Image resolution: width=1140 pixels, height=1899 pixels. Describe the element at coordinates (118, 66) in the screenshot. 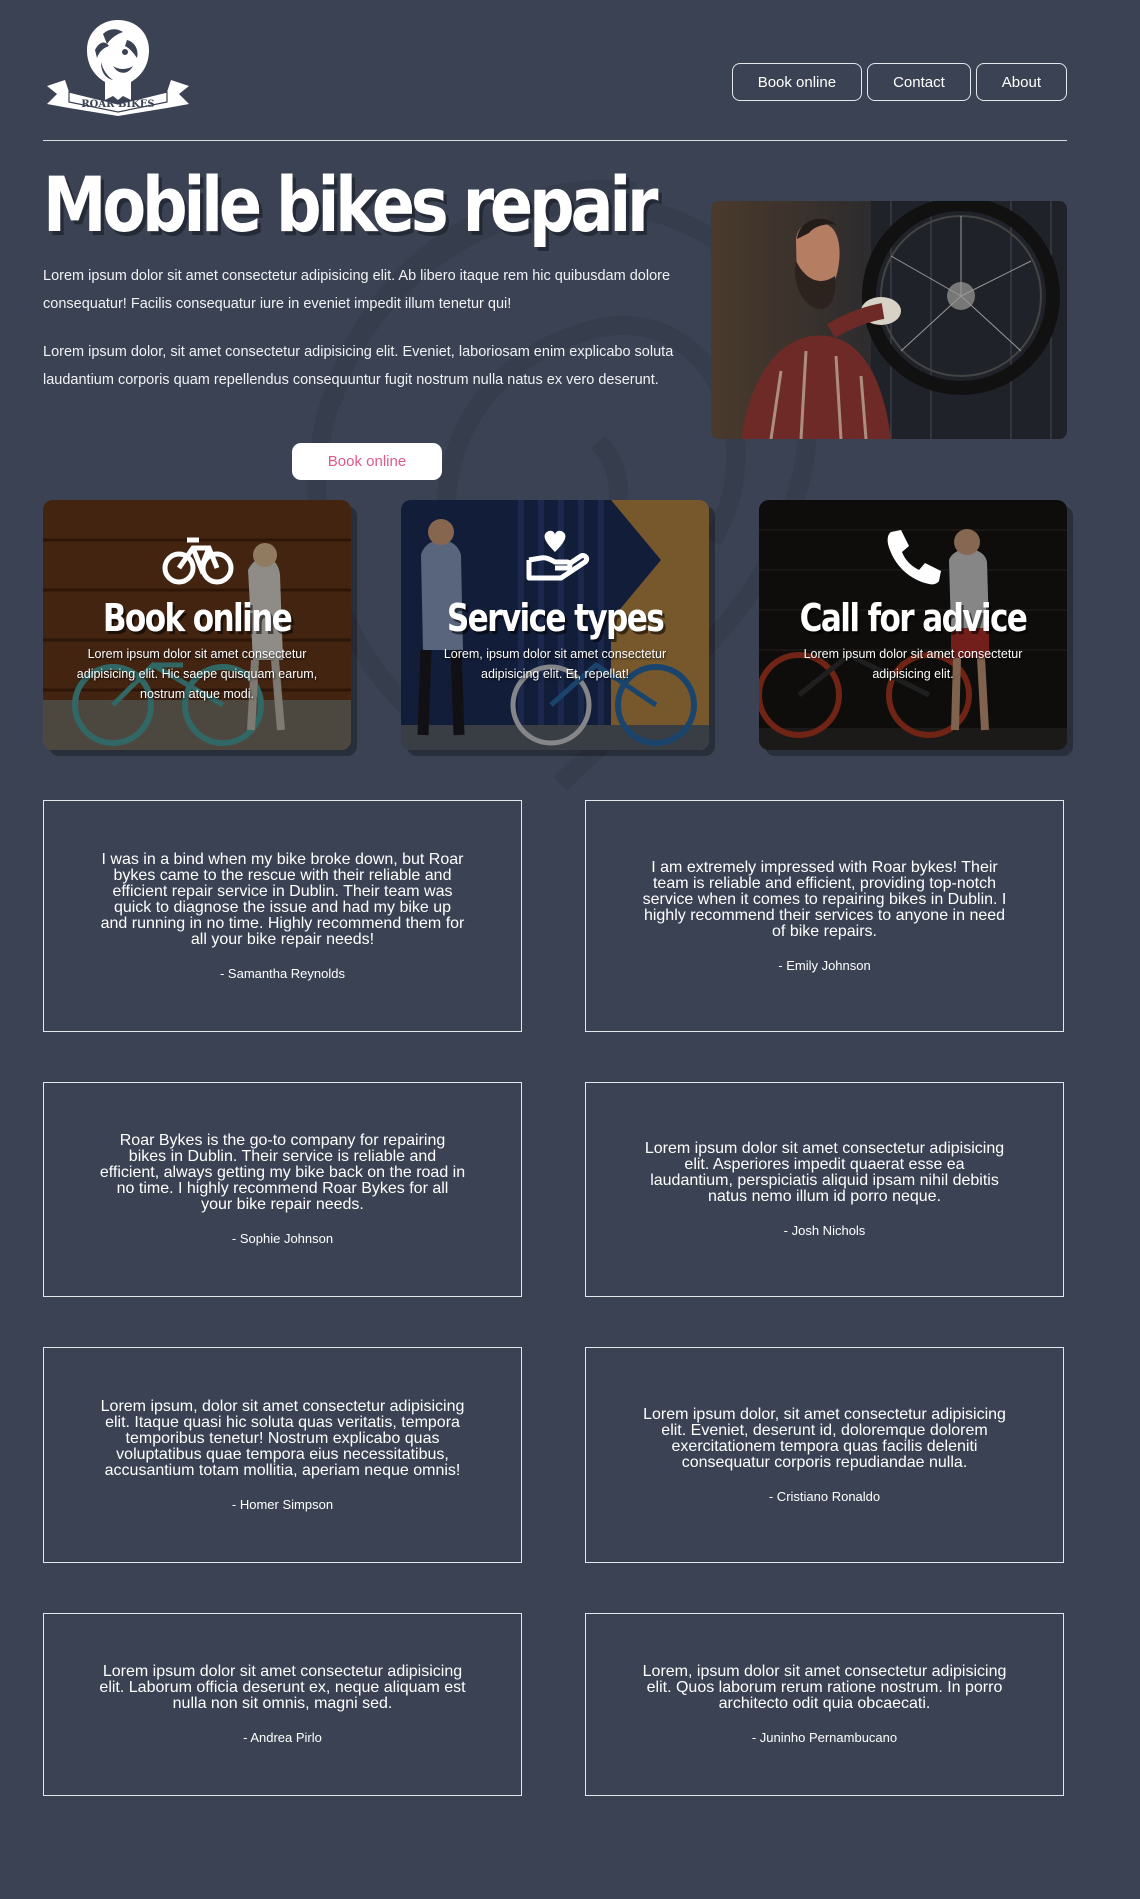

I see `roar-bikes-logo: ROAR BIKES` at that location.